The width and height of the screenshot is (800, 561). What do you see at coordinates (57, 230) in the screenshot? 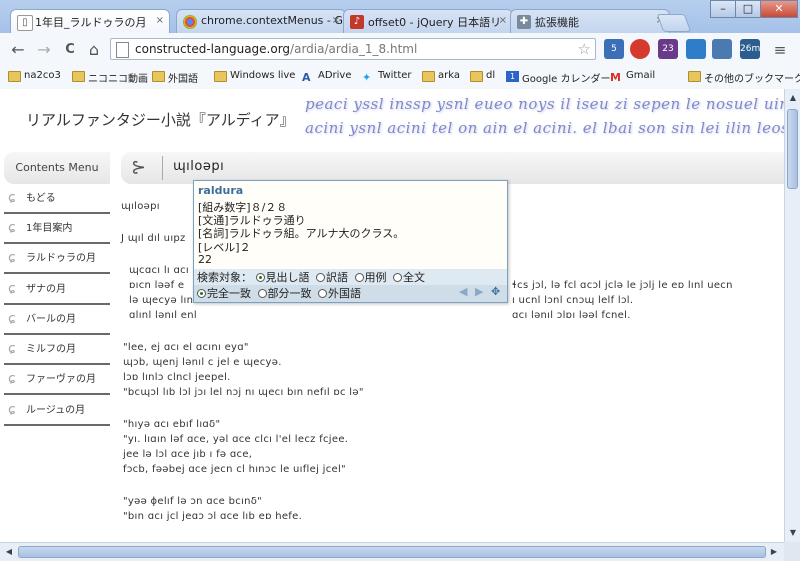
I see `menu-item-guide: ɕ 1年目案内` at bounding box center [57, 230].